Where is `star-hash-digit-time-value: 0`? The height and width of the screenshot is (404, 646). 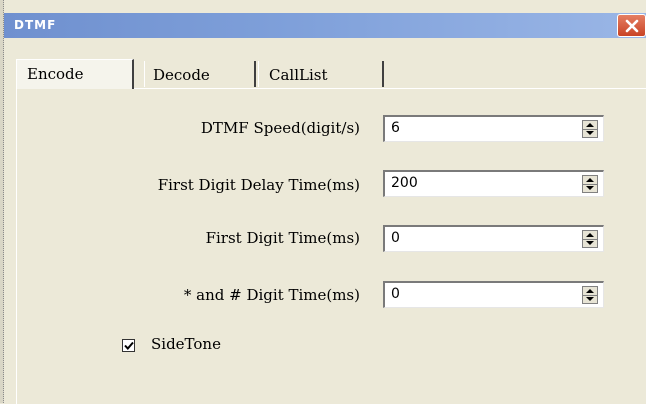
star-hash-digit-time-value: 0 is located at coordinates (395, 294).